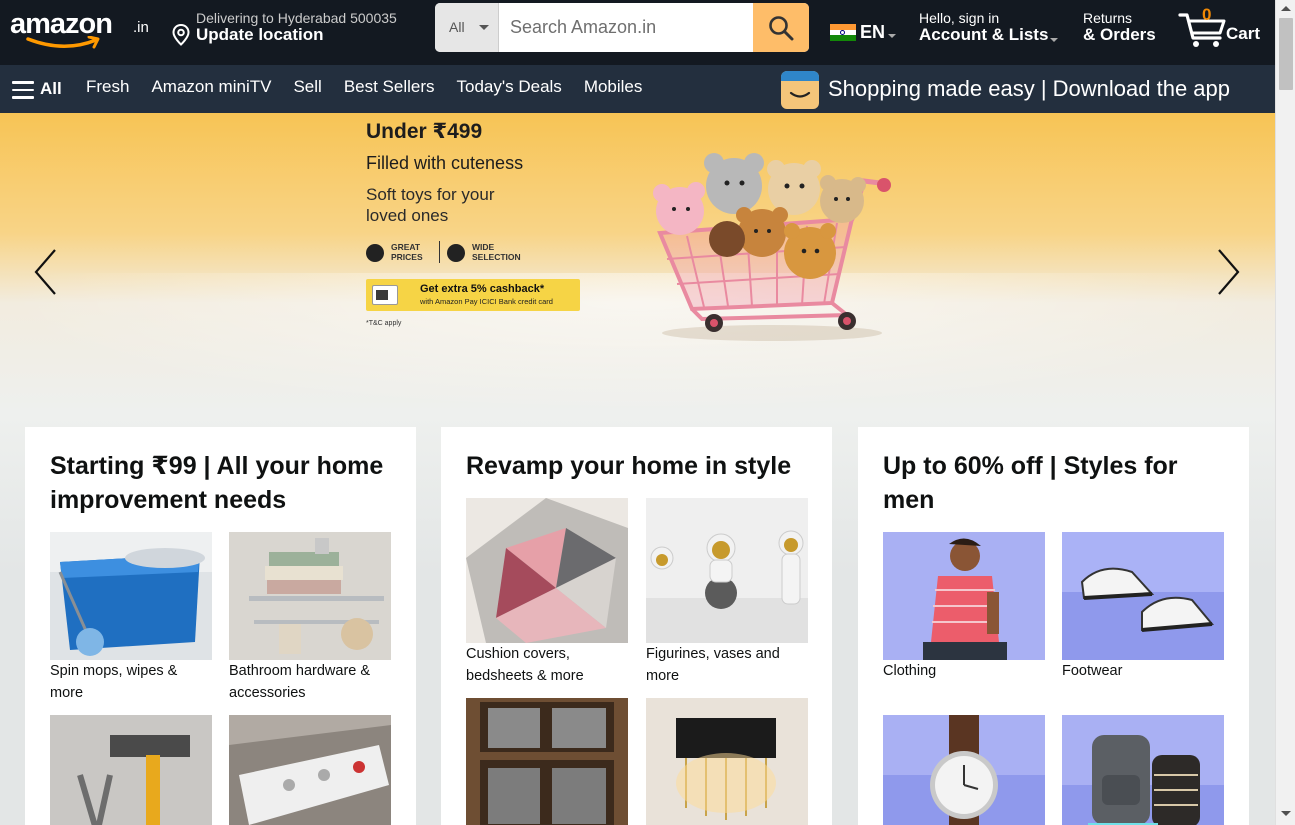 The image size is (1295, 825). I want to click on carousel-prev-icon, so click(46, 272).